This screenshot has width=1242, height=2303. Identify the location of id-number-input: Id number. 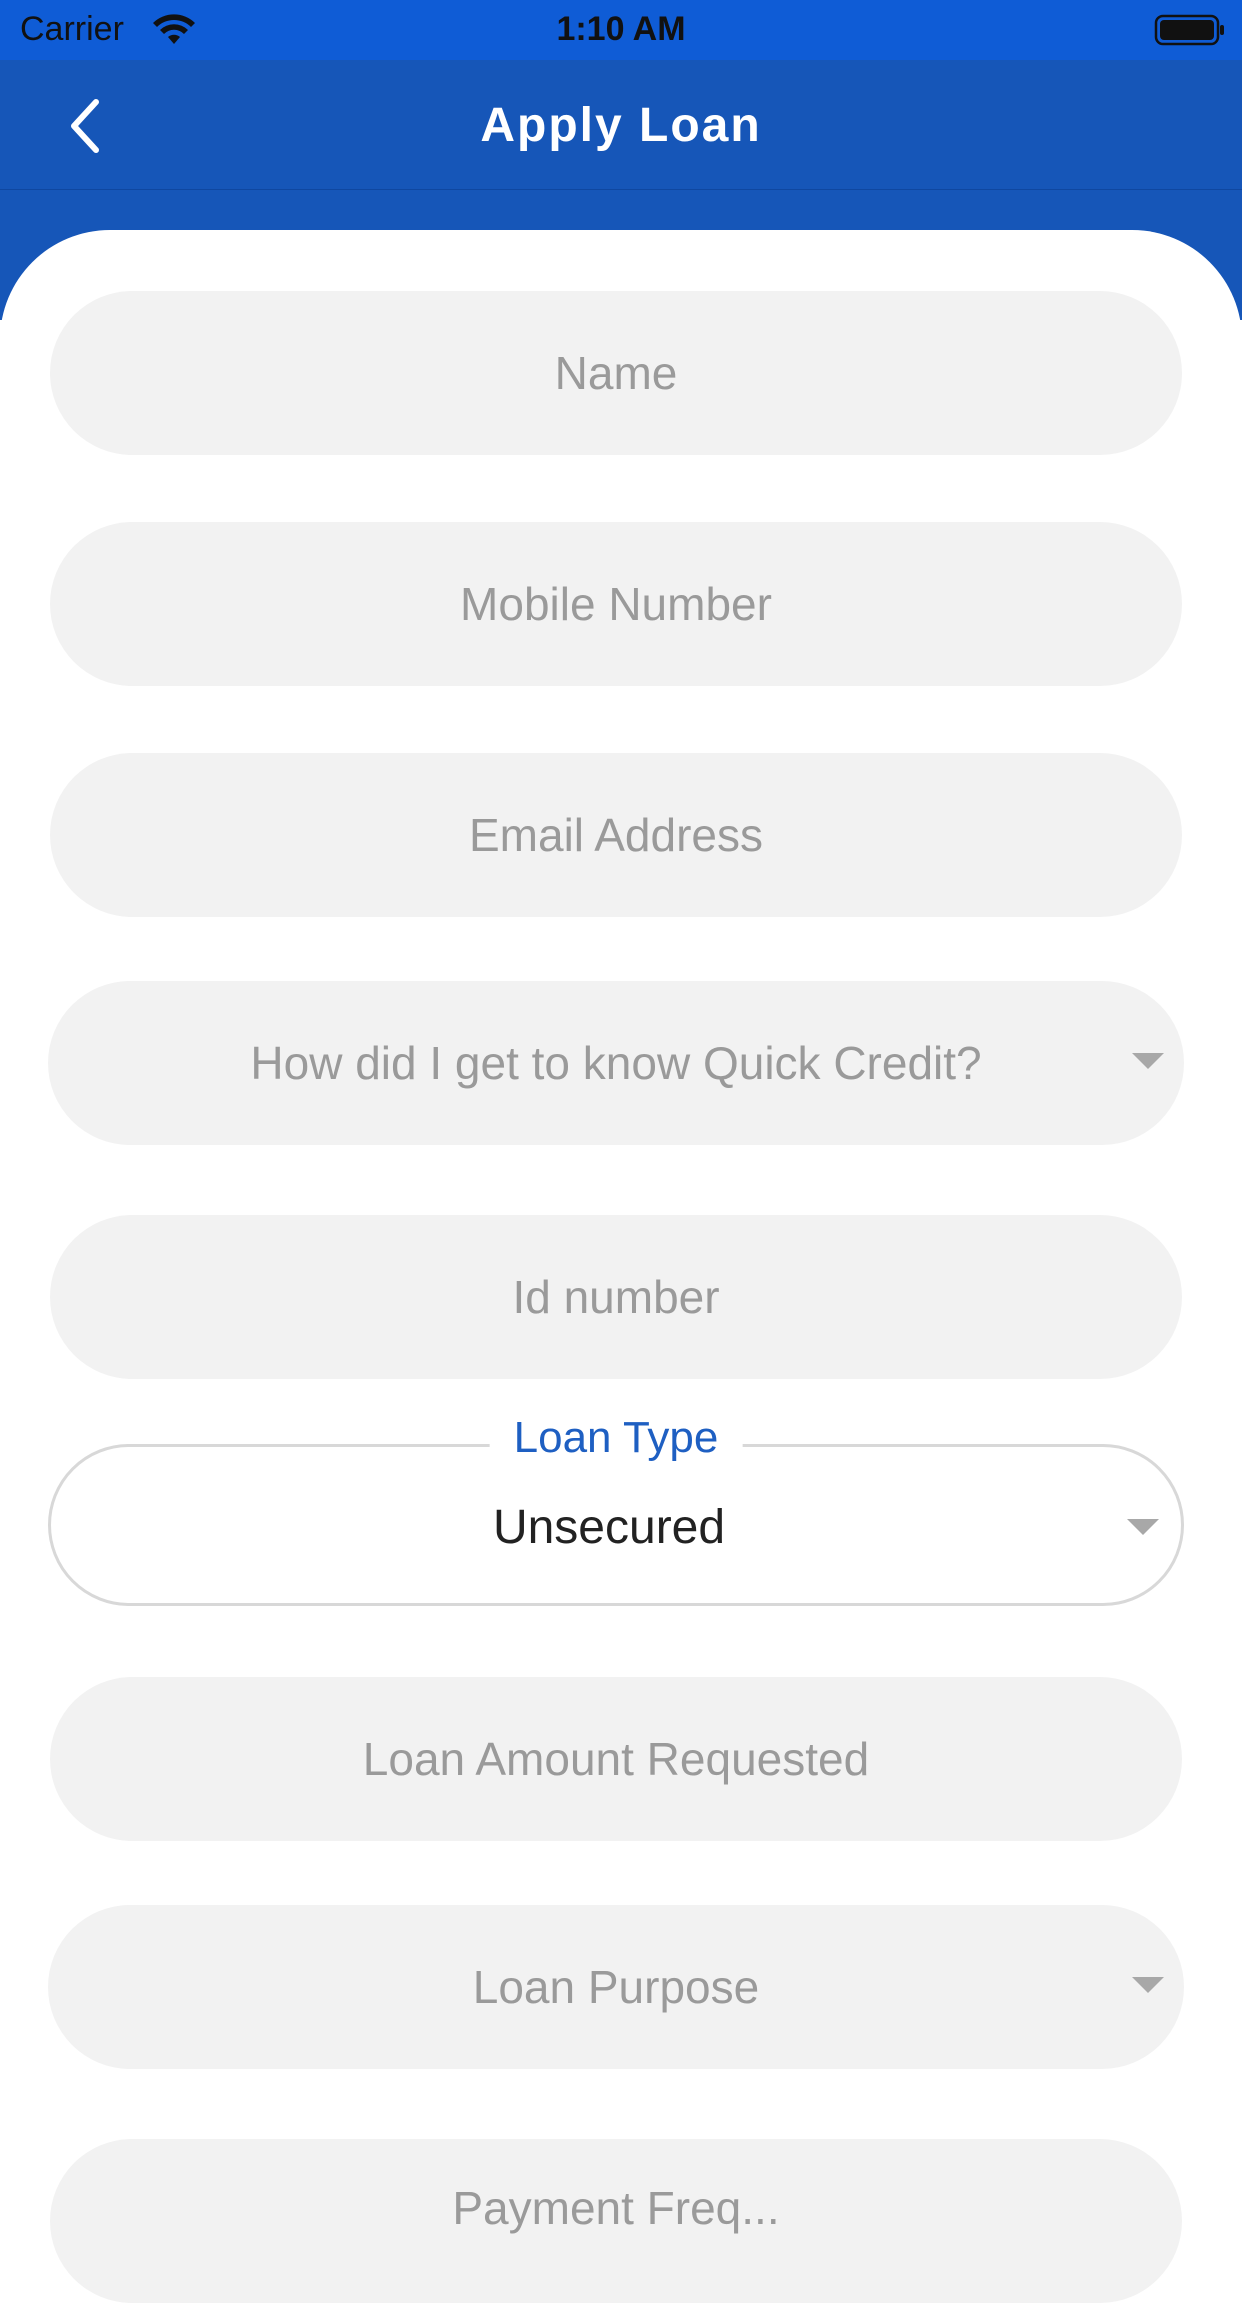
(616, 1297).